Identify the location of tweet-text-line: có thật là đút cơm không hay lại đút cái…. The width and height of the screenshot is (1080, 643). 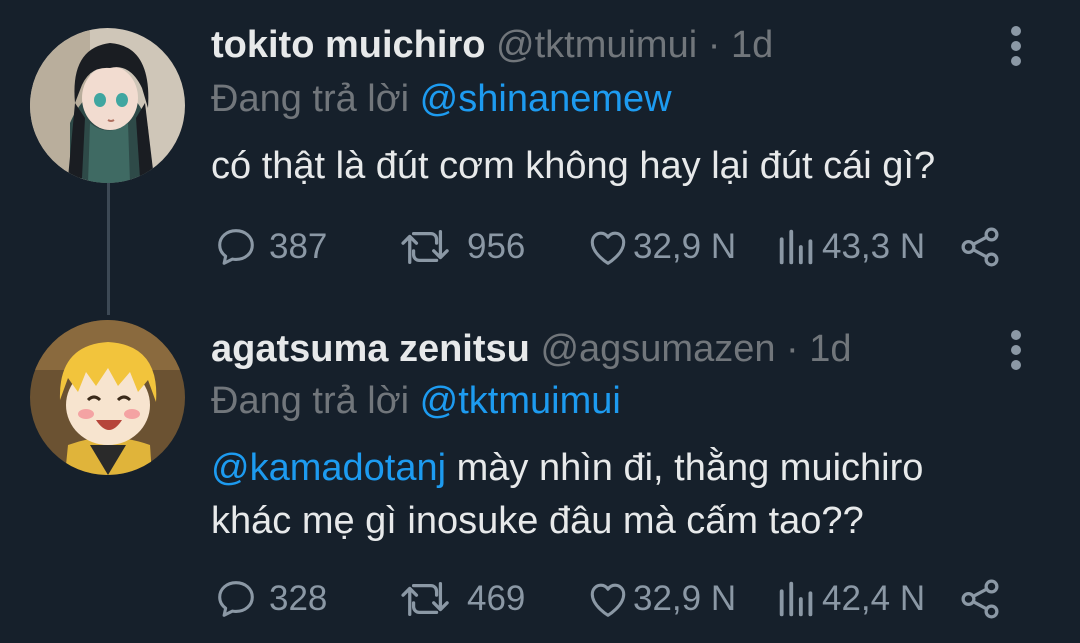
(573, 166).